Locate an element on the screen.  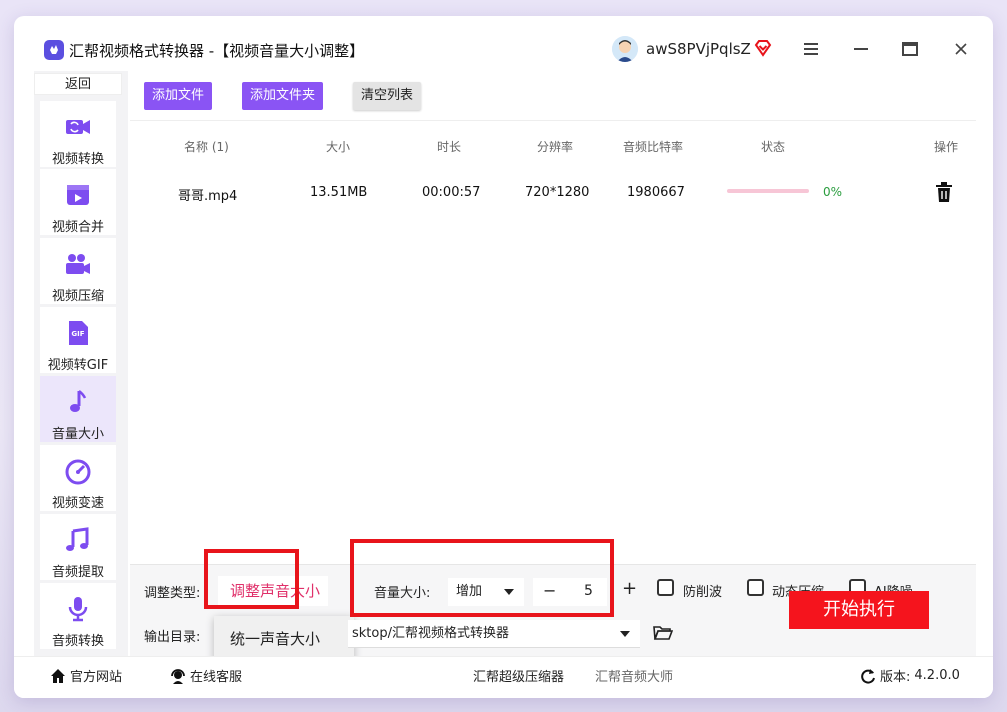
sidebar-item-video-compress: 视频压缩 is located at coordinates (78, 271).